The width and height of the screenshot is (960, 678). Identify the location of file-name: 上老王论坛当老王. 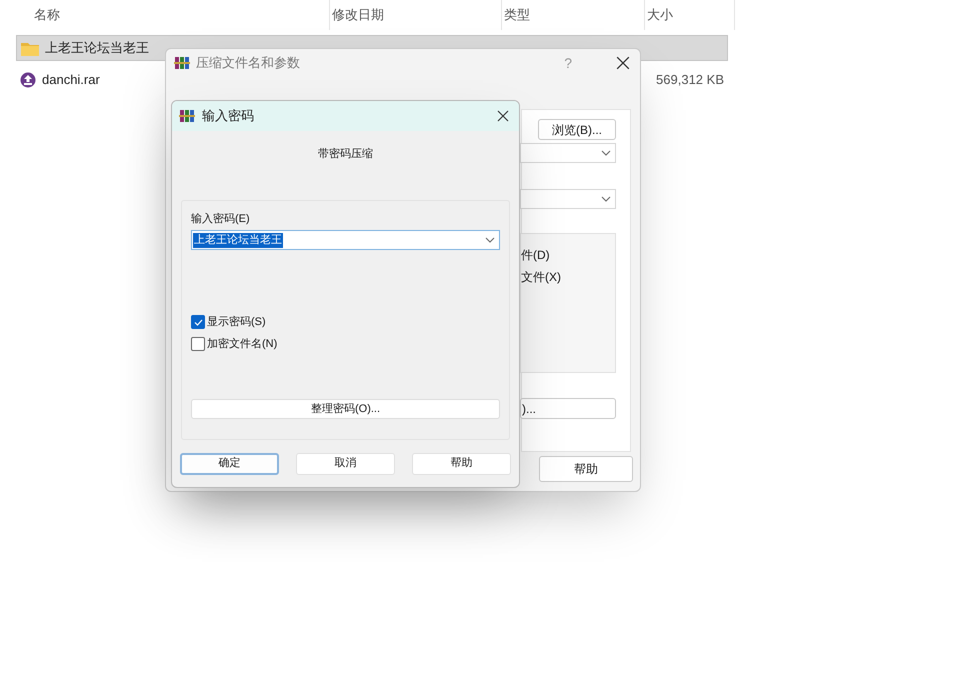
(97, 48).